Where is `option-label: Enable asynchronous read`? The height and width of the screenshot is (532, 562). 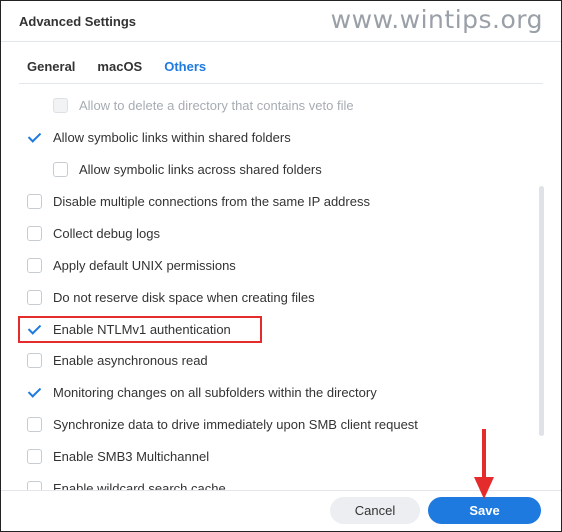 option-label: Enable asynchronous read is located at coordinates (130, 360).